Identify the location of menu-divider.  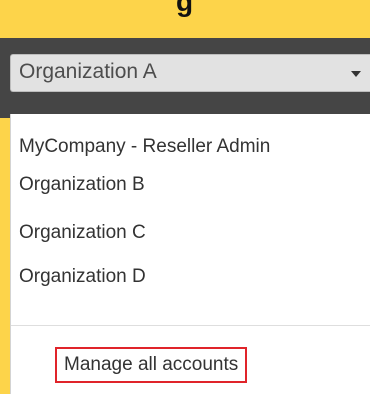
(190, 325).